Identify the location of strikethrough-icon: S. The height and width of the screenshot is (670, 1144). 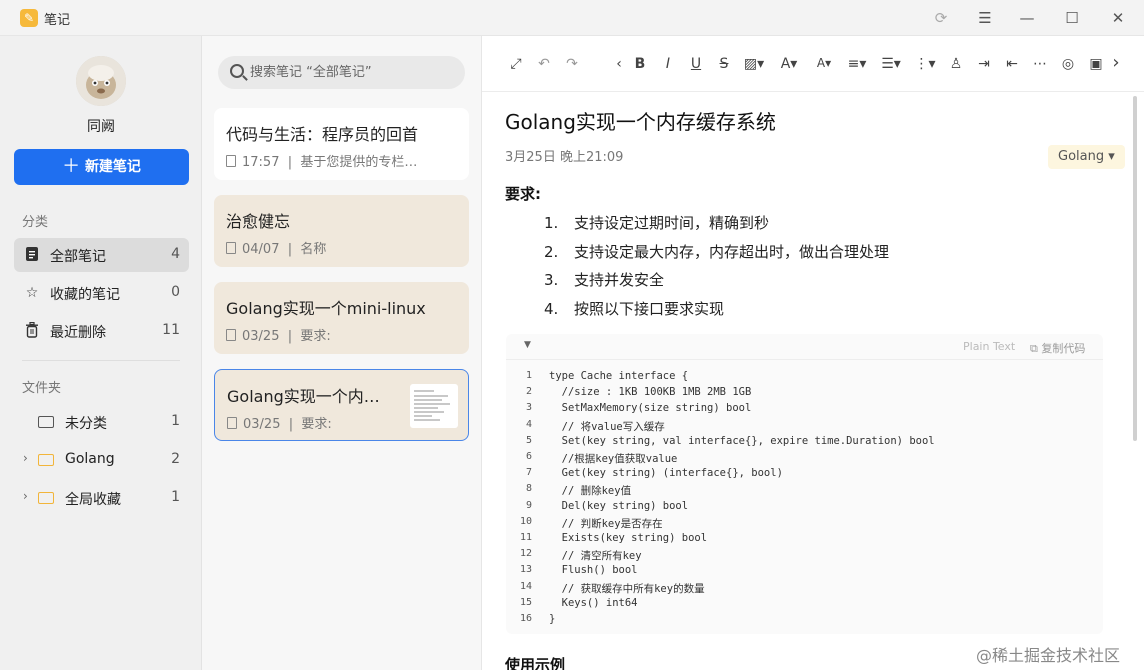
(724, 64).